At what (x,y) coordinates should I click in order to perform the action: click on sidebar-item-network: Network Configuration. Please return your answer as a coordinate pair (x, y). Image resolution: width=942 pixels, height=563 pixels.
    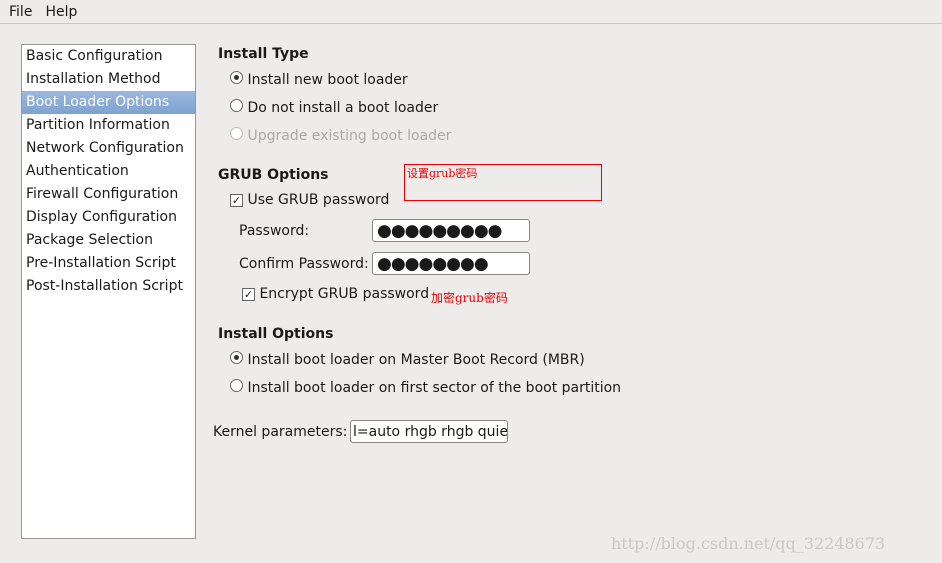
    Looking at the image, I should click on (108, 148).